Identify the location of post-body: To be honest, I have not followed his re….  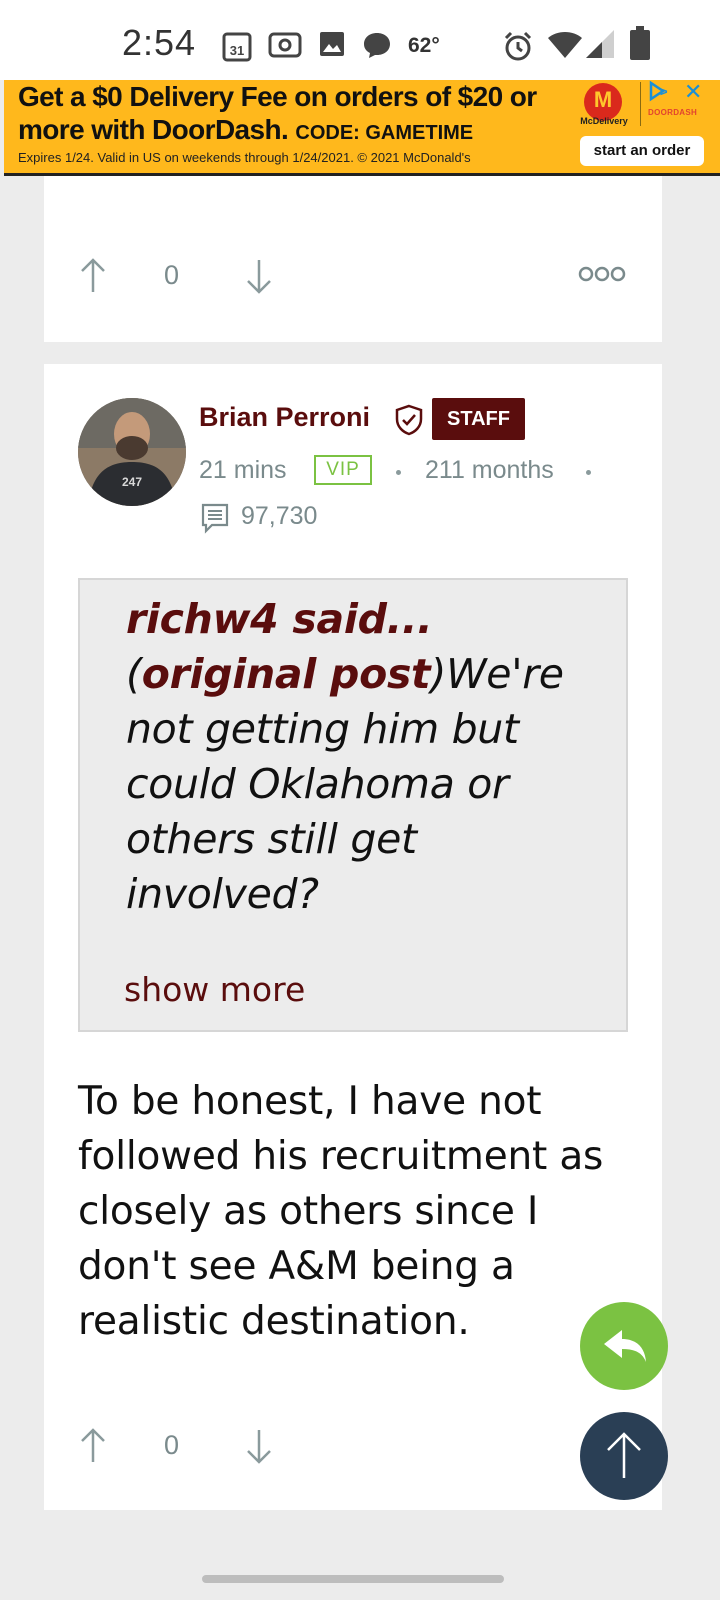
(341, 1211).